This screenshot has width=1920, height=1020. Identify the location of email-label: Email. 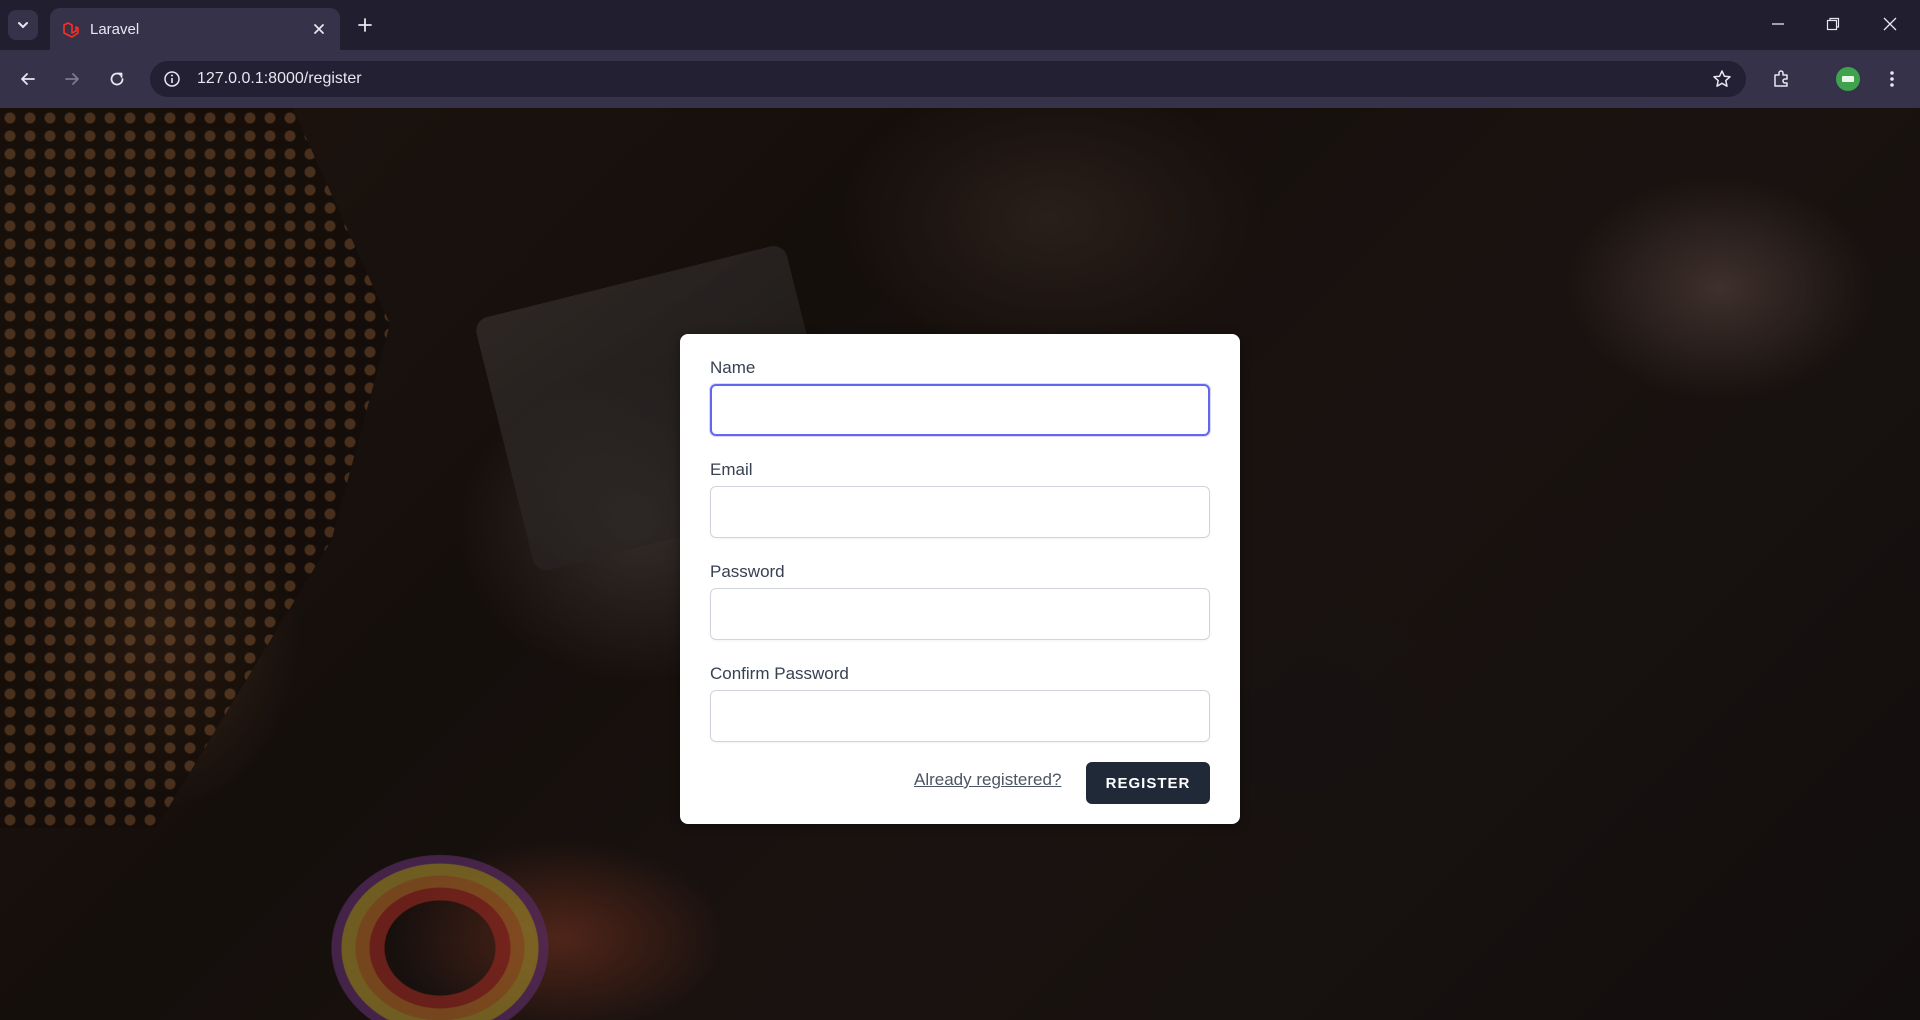
(731, 469).